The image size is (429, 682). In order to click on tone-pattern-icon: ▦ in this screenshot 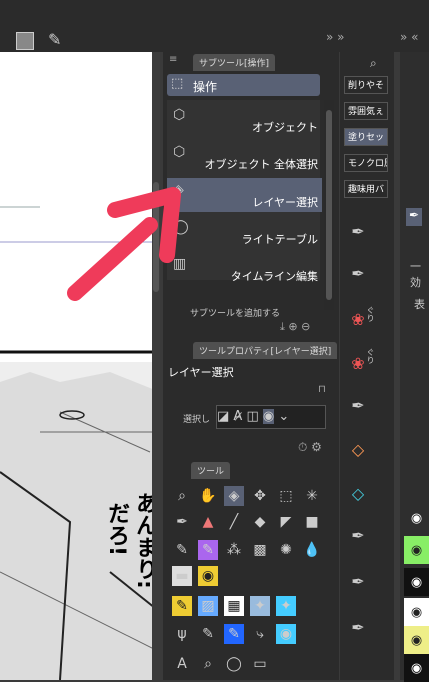, I will do `click(234, 606)`.